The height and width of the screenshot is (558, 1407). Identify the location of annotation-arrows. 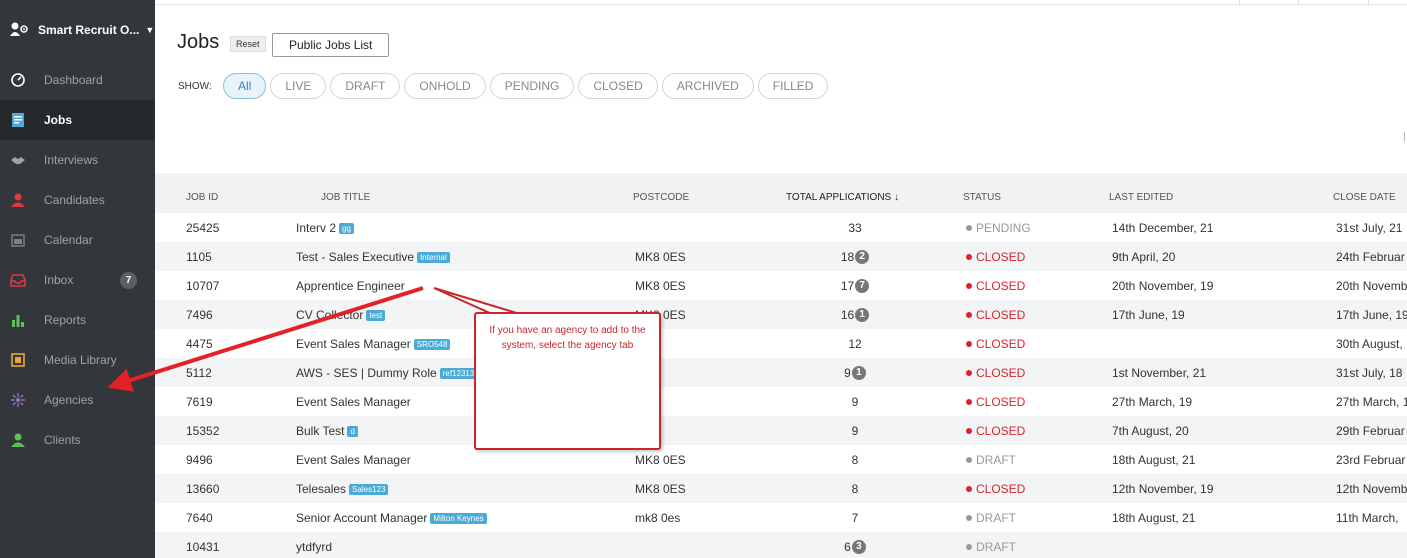
(314, 339).